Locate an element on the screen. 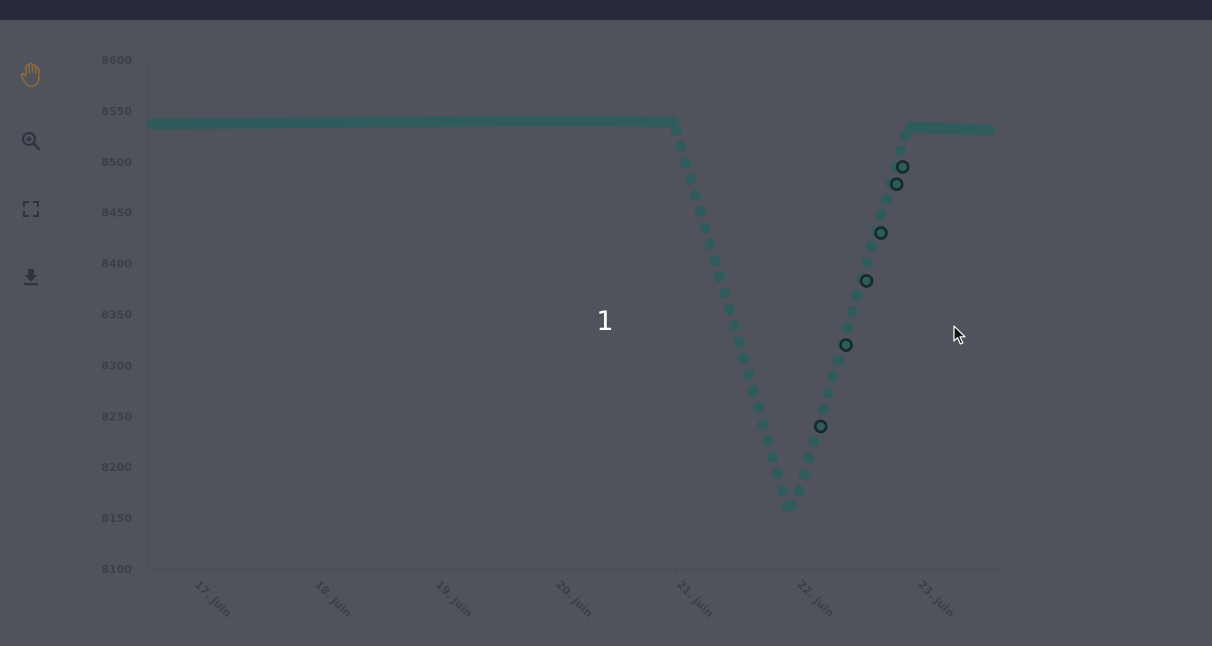  mouse-cursor-icon is located at coordinates (959, 335).